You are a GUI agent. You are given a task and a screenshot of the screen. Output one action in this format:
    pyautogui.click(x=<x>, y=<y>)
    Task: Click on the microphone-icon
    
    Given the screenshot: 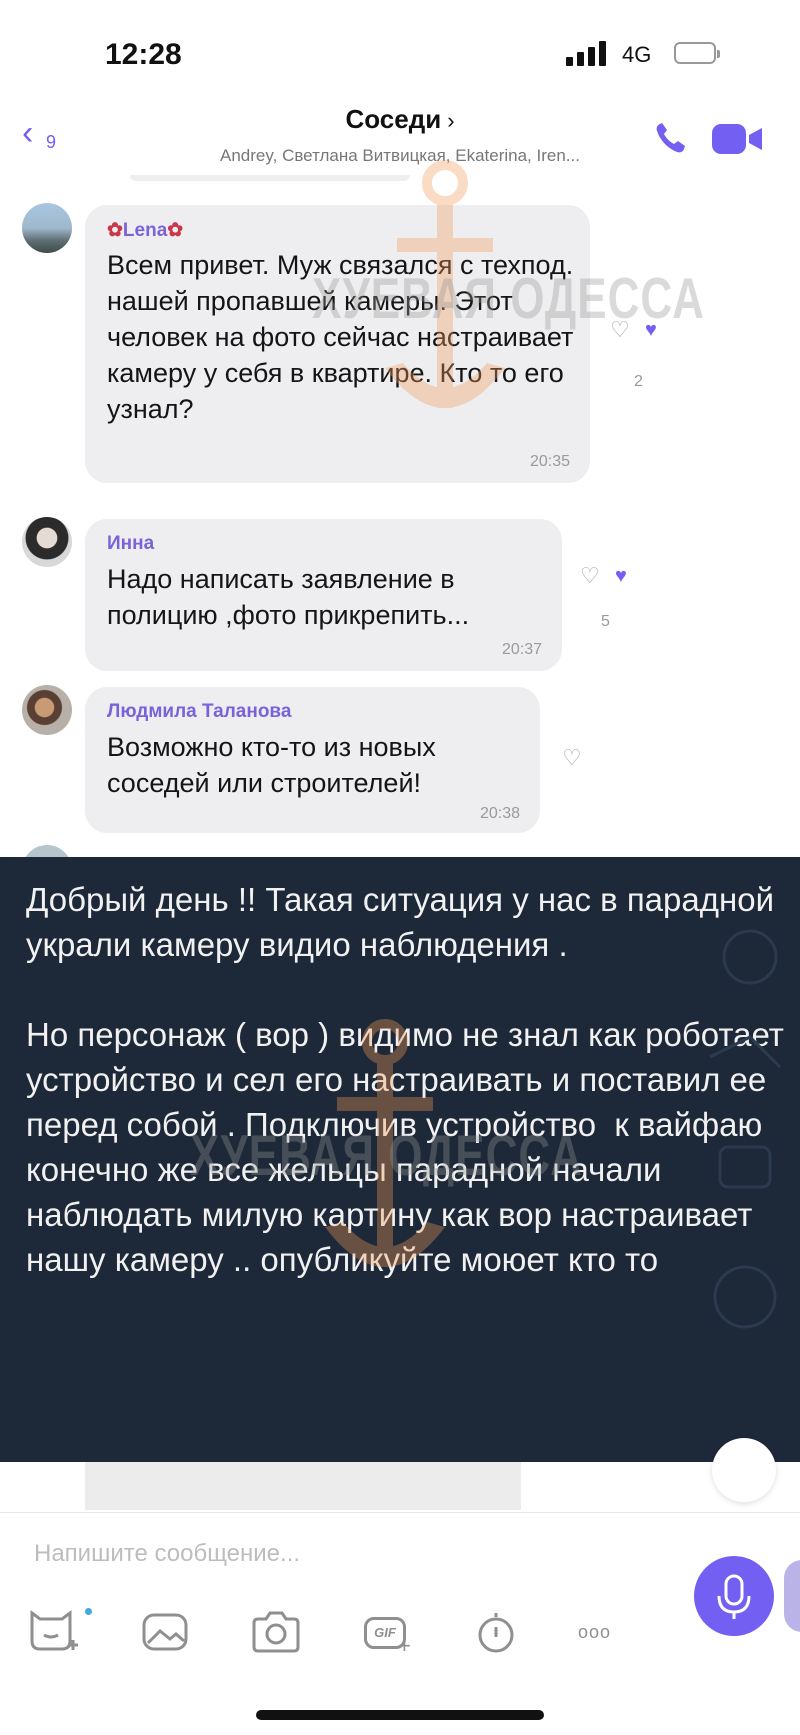 What is the action you would take?
    pyautogui.click(x=734, y=1596)
    